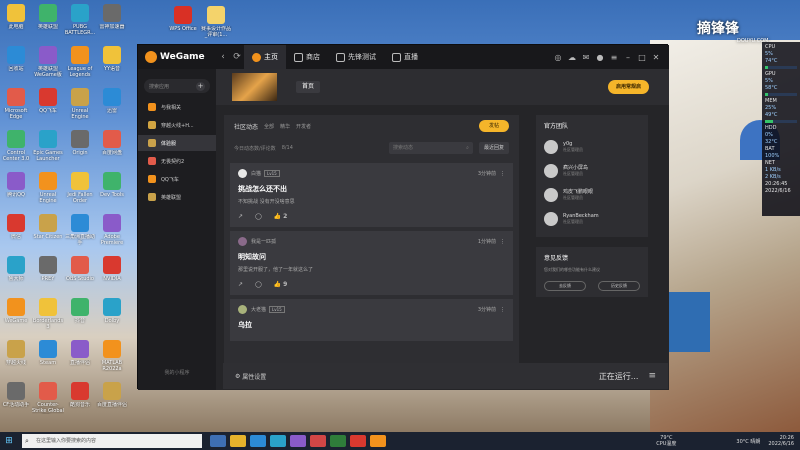 The height and width of the screenshot is (450, 800). What do you see at coordinates (258, 441) in the screenshot?
I see `edge-icon` at bounding box center [258, 441].